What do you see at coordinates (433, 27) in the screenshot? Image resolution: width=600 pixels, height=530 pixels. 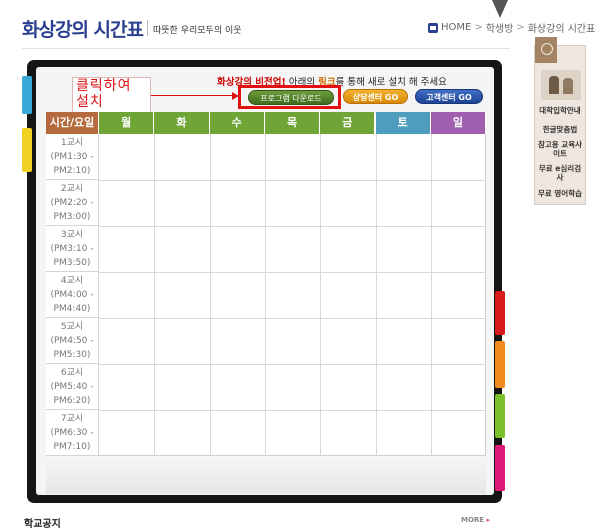 I see `home-icon` at bounding box center [433, 27].